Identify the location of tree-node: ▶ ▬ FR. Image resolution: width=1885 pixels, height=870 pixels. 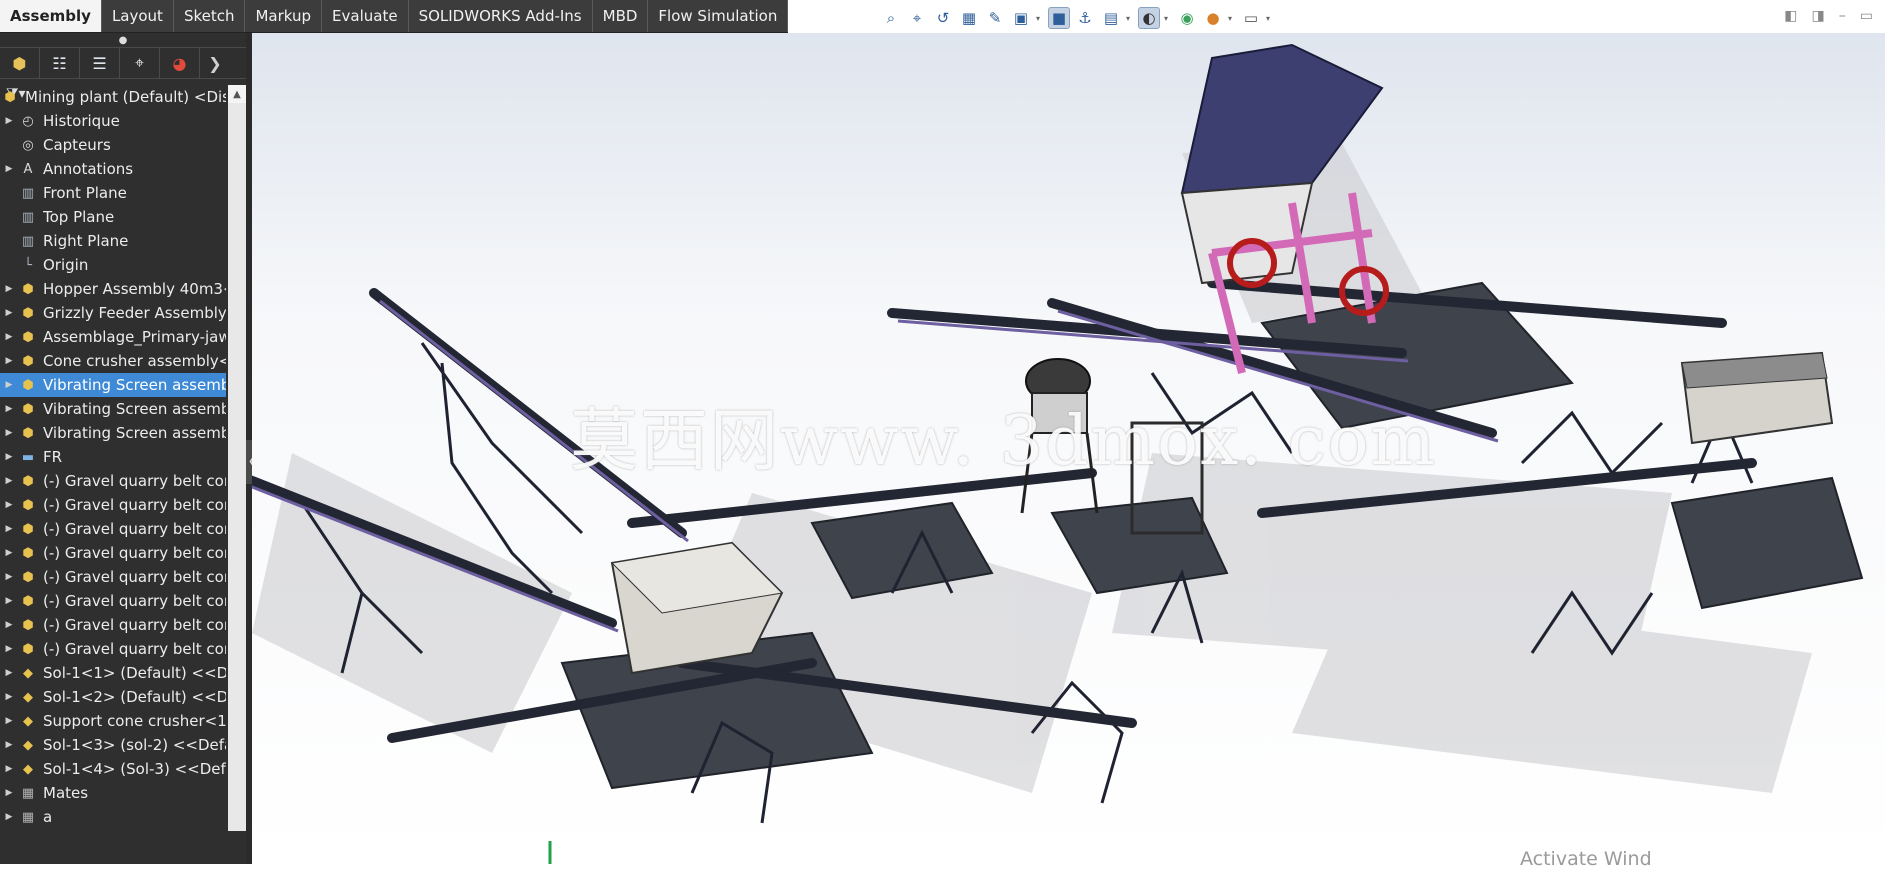
(113, 457).